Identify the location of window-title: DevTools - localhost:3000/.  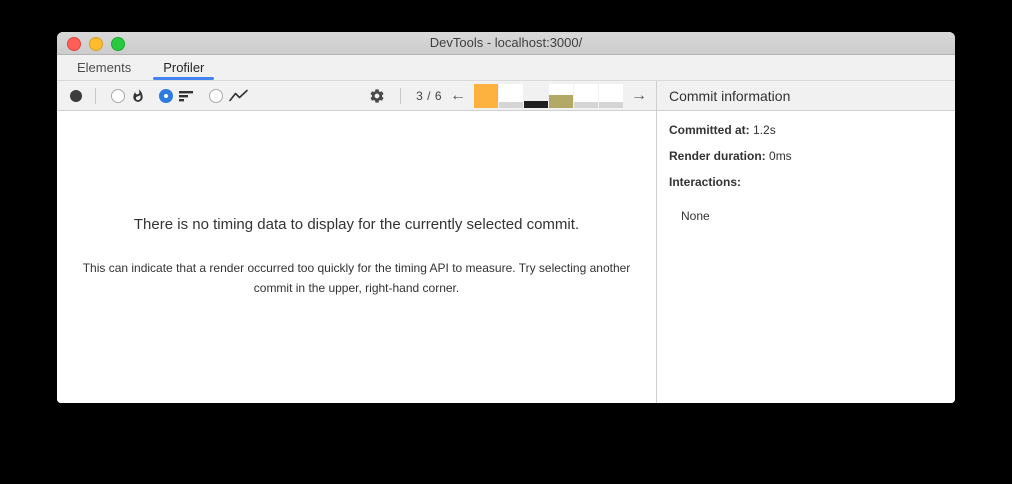
(506, 42).